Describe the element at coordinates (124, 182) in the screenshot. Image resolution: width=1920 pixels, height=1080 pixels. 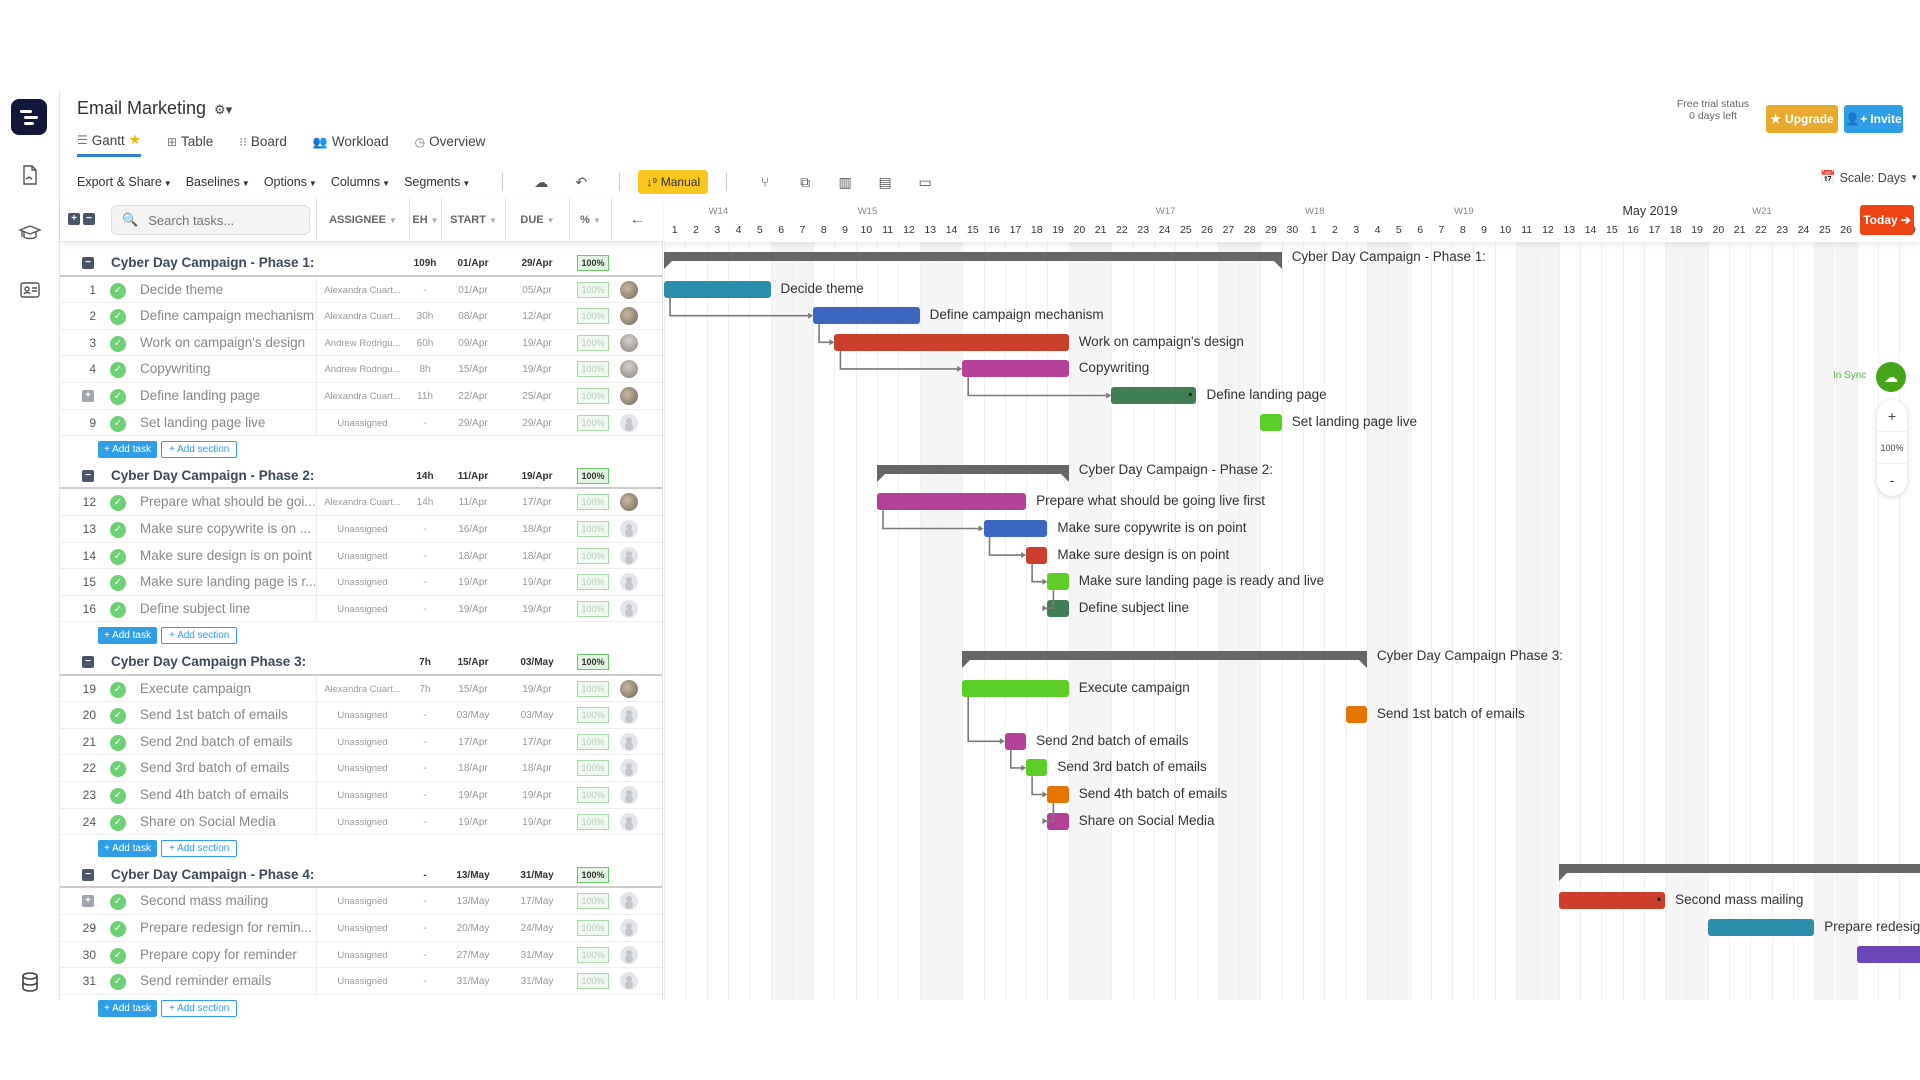
I see `export-share-dropdown: Export & Share ▼` at that location.